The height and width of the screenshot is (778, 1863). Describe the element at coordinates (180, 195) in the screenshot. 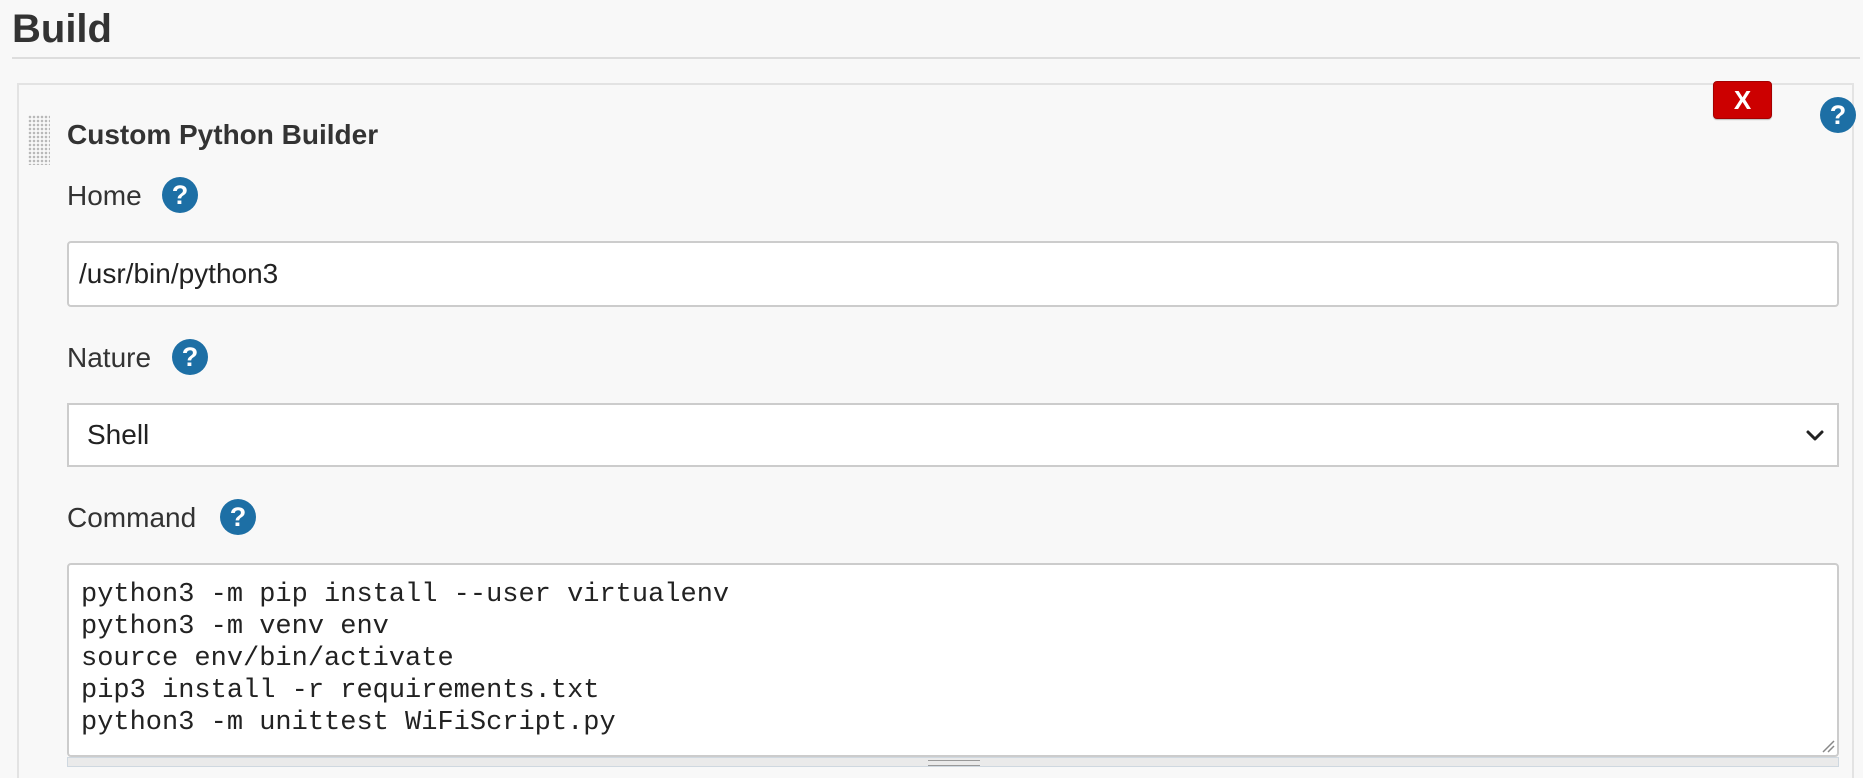

I see `home-help-icon: ?` at that location.